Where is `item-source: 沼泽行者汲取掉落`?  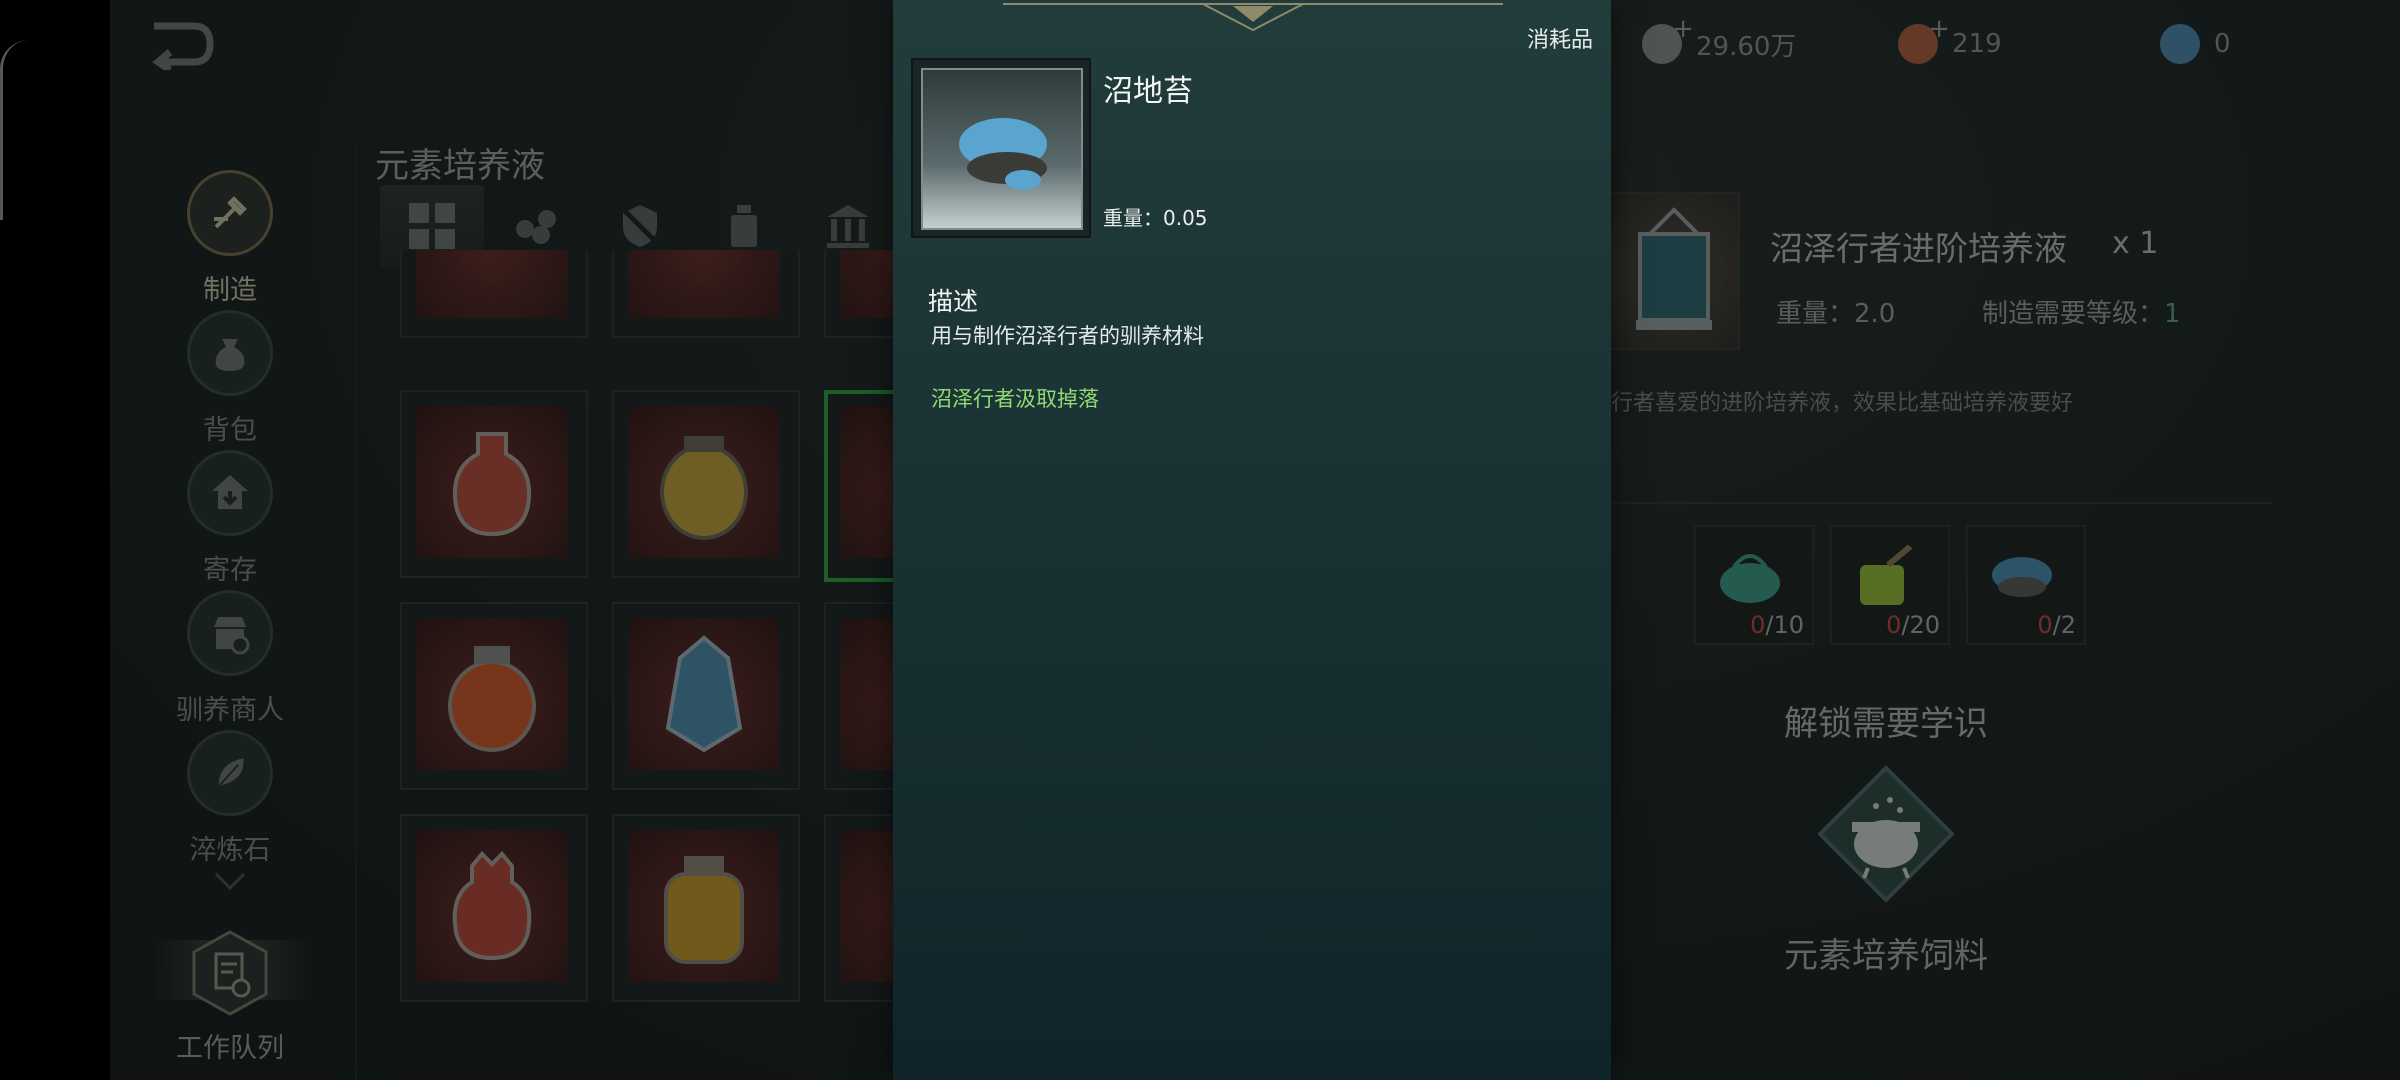
item-source: 沼泽行者汲取掉落 is located at coordinates (1015, 399).